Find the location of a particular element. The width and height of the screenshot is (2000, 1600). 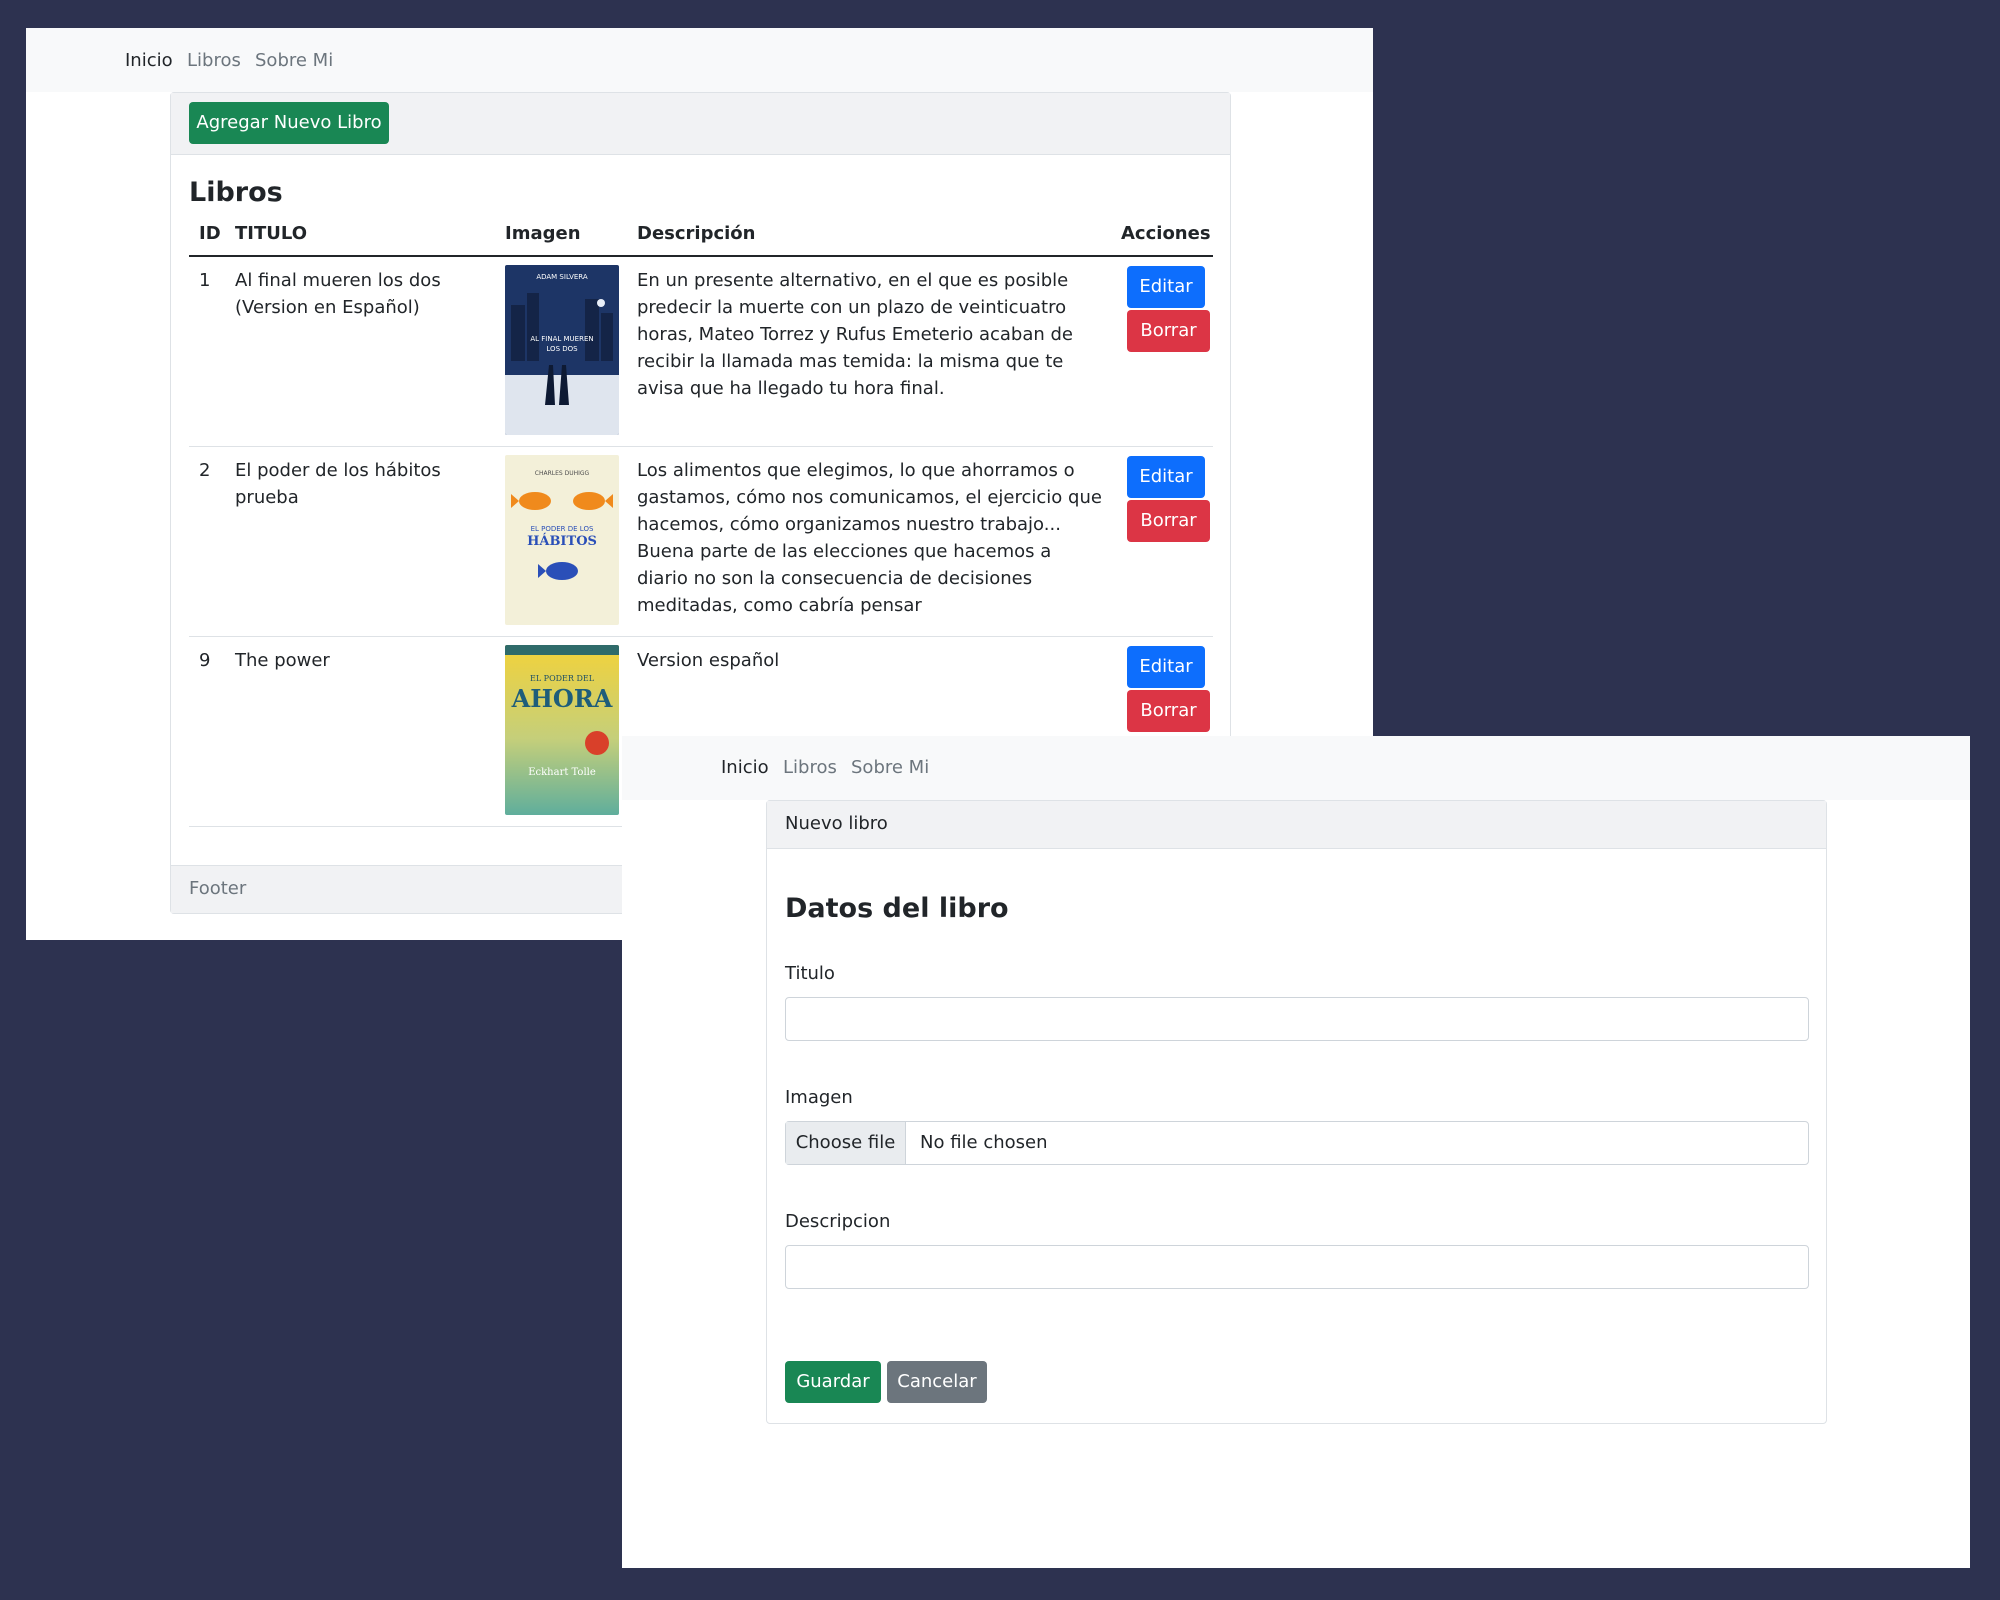

cover-title-line1: EL PODER DEL is located at coordinates (562, 678).